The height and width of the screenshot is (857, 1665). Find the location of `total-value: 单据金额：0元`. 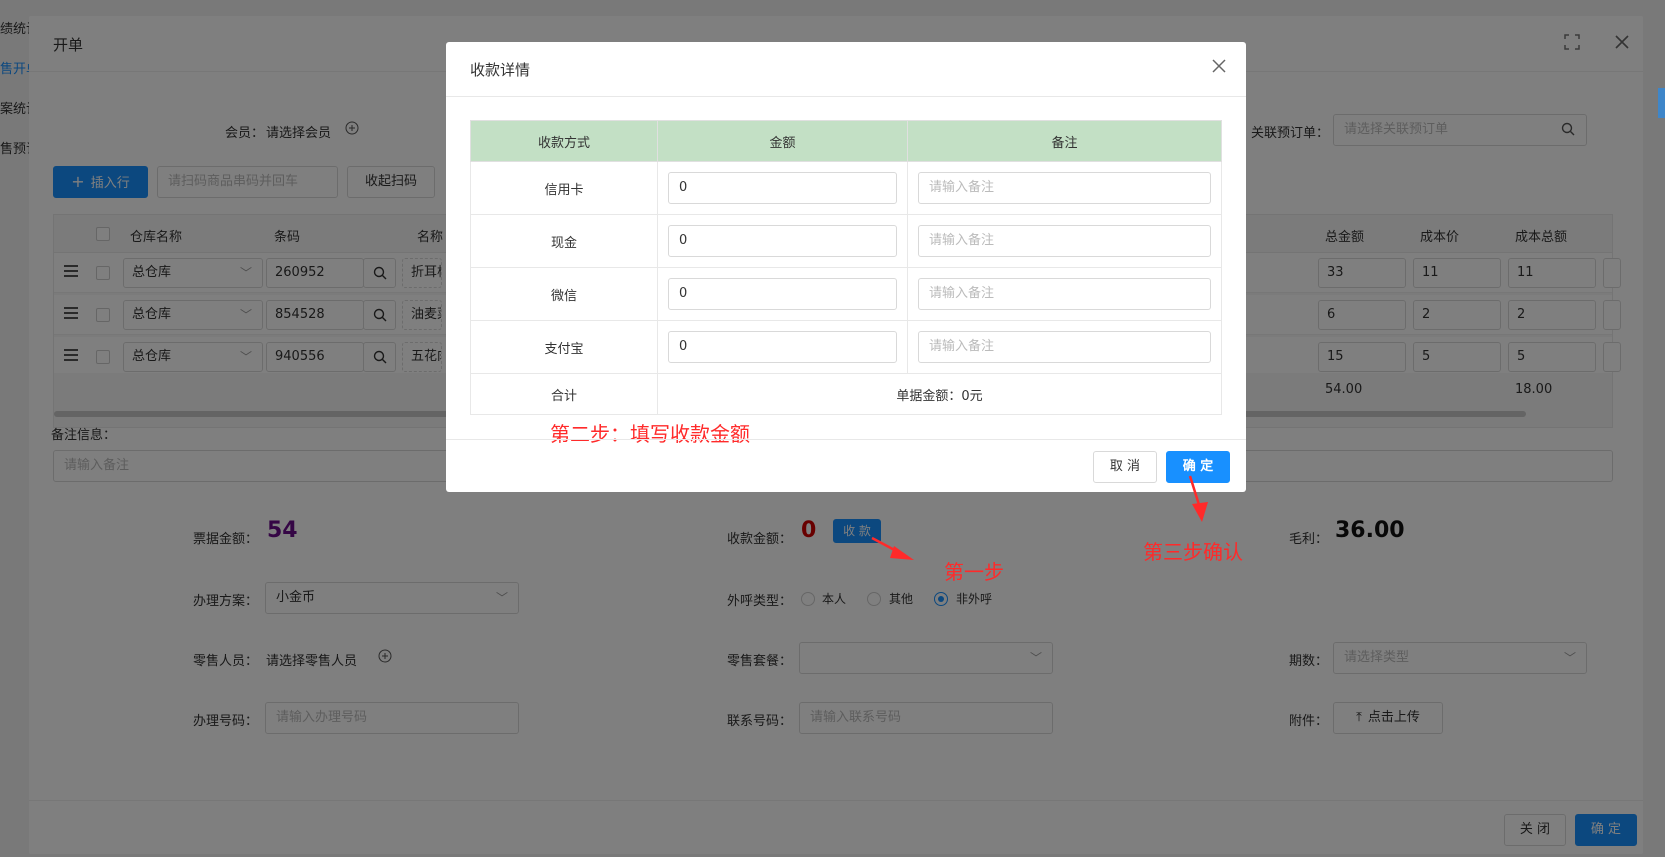

total-value: 单据金额：0元 is located at coordinates (939, 394).